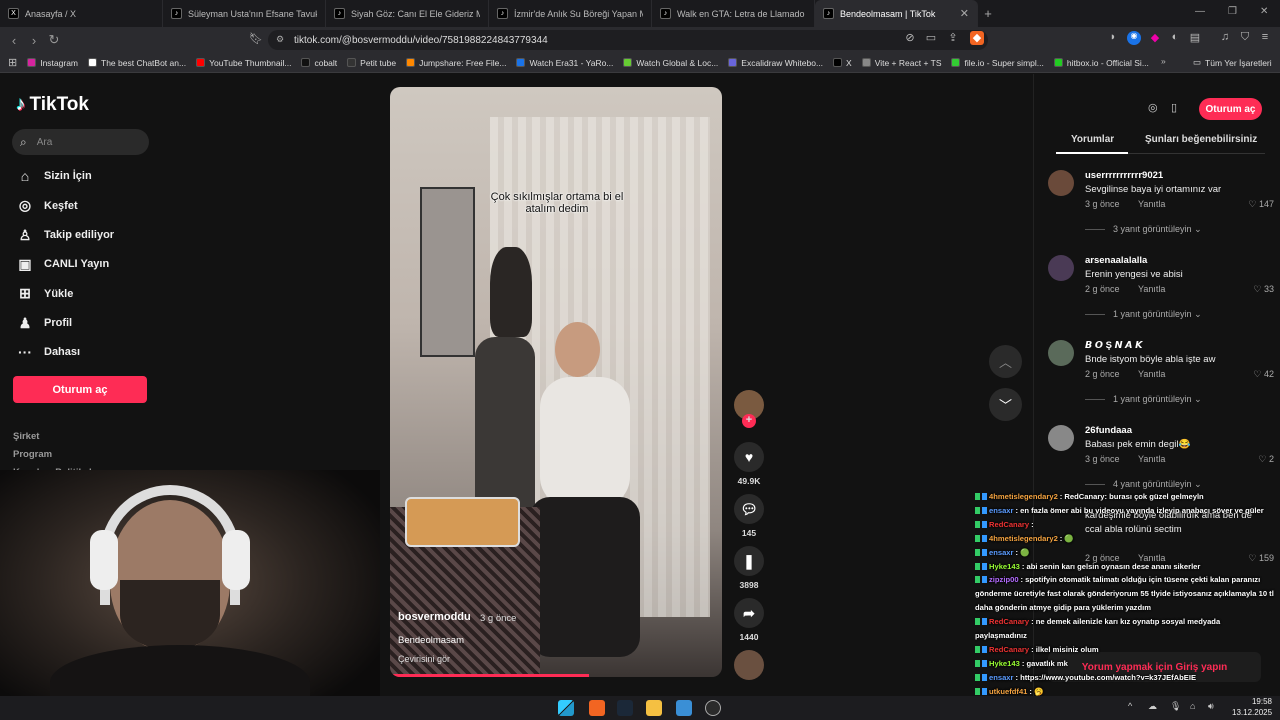 This screenshot has height=720, width=1280. I want to click on bookmark-item: Vite + React + TS, so click(902, 63).